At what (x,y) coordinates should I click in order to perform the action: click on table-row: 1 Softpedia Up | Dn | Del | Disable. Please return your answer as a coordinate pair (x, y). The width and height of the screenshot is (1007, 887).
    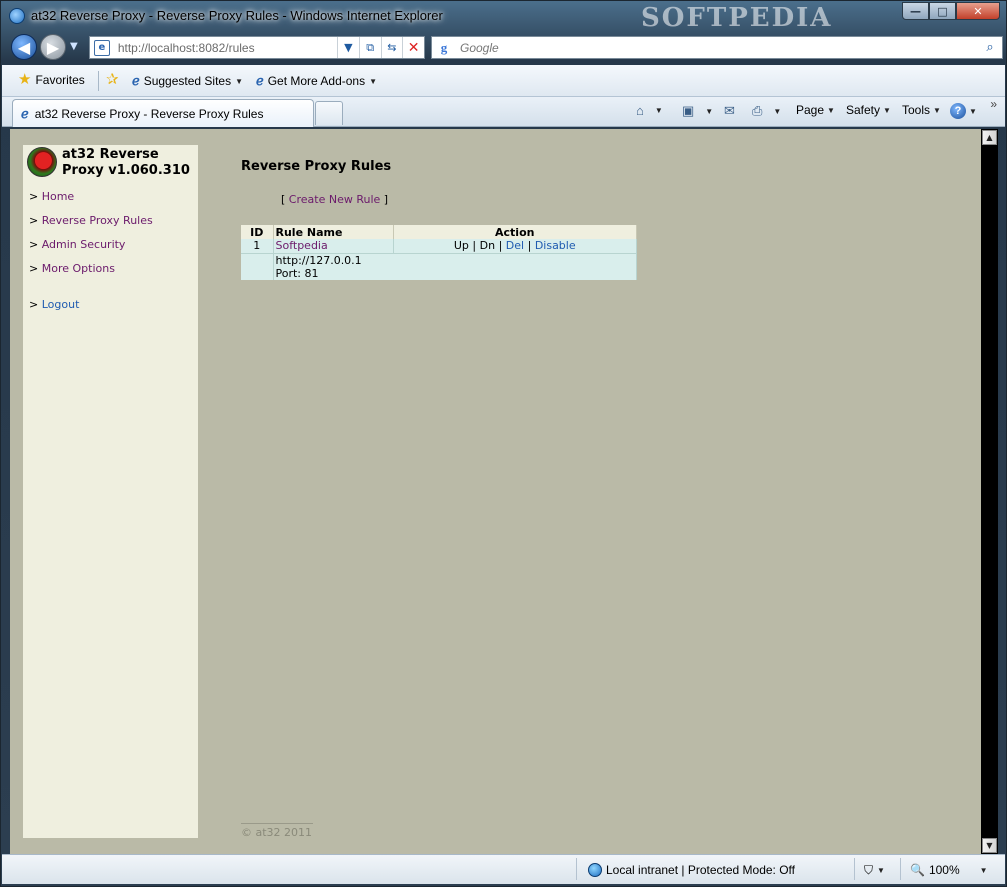
    Looking at the image, I should click on (439, 246).